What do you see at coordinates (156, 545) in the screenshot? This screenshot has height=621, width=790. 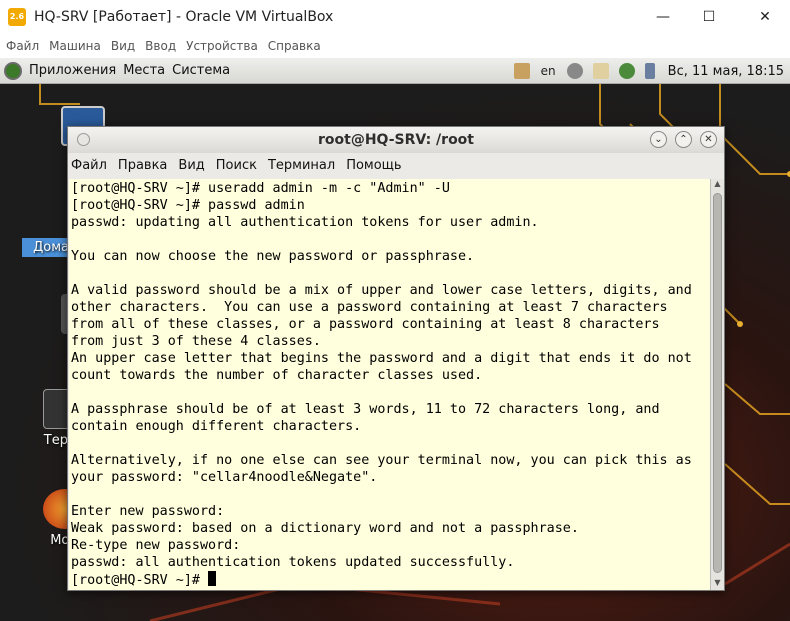 I see `terminal-line: Re-type new password:` at bounding box center [156, 545].